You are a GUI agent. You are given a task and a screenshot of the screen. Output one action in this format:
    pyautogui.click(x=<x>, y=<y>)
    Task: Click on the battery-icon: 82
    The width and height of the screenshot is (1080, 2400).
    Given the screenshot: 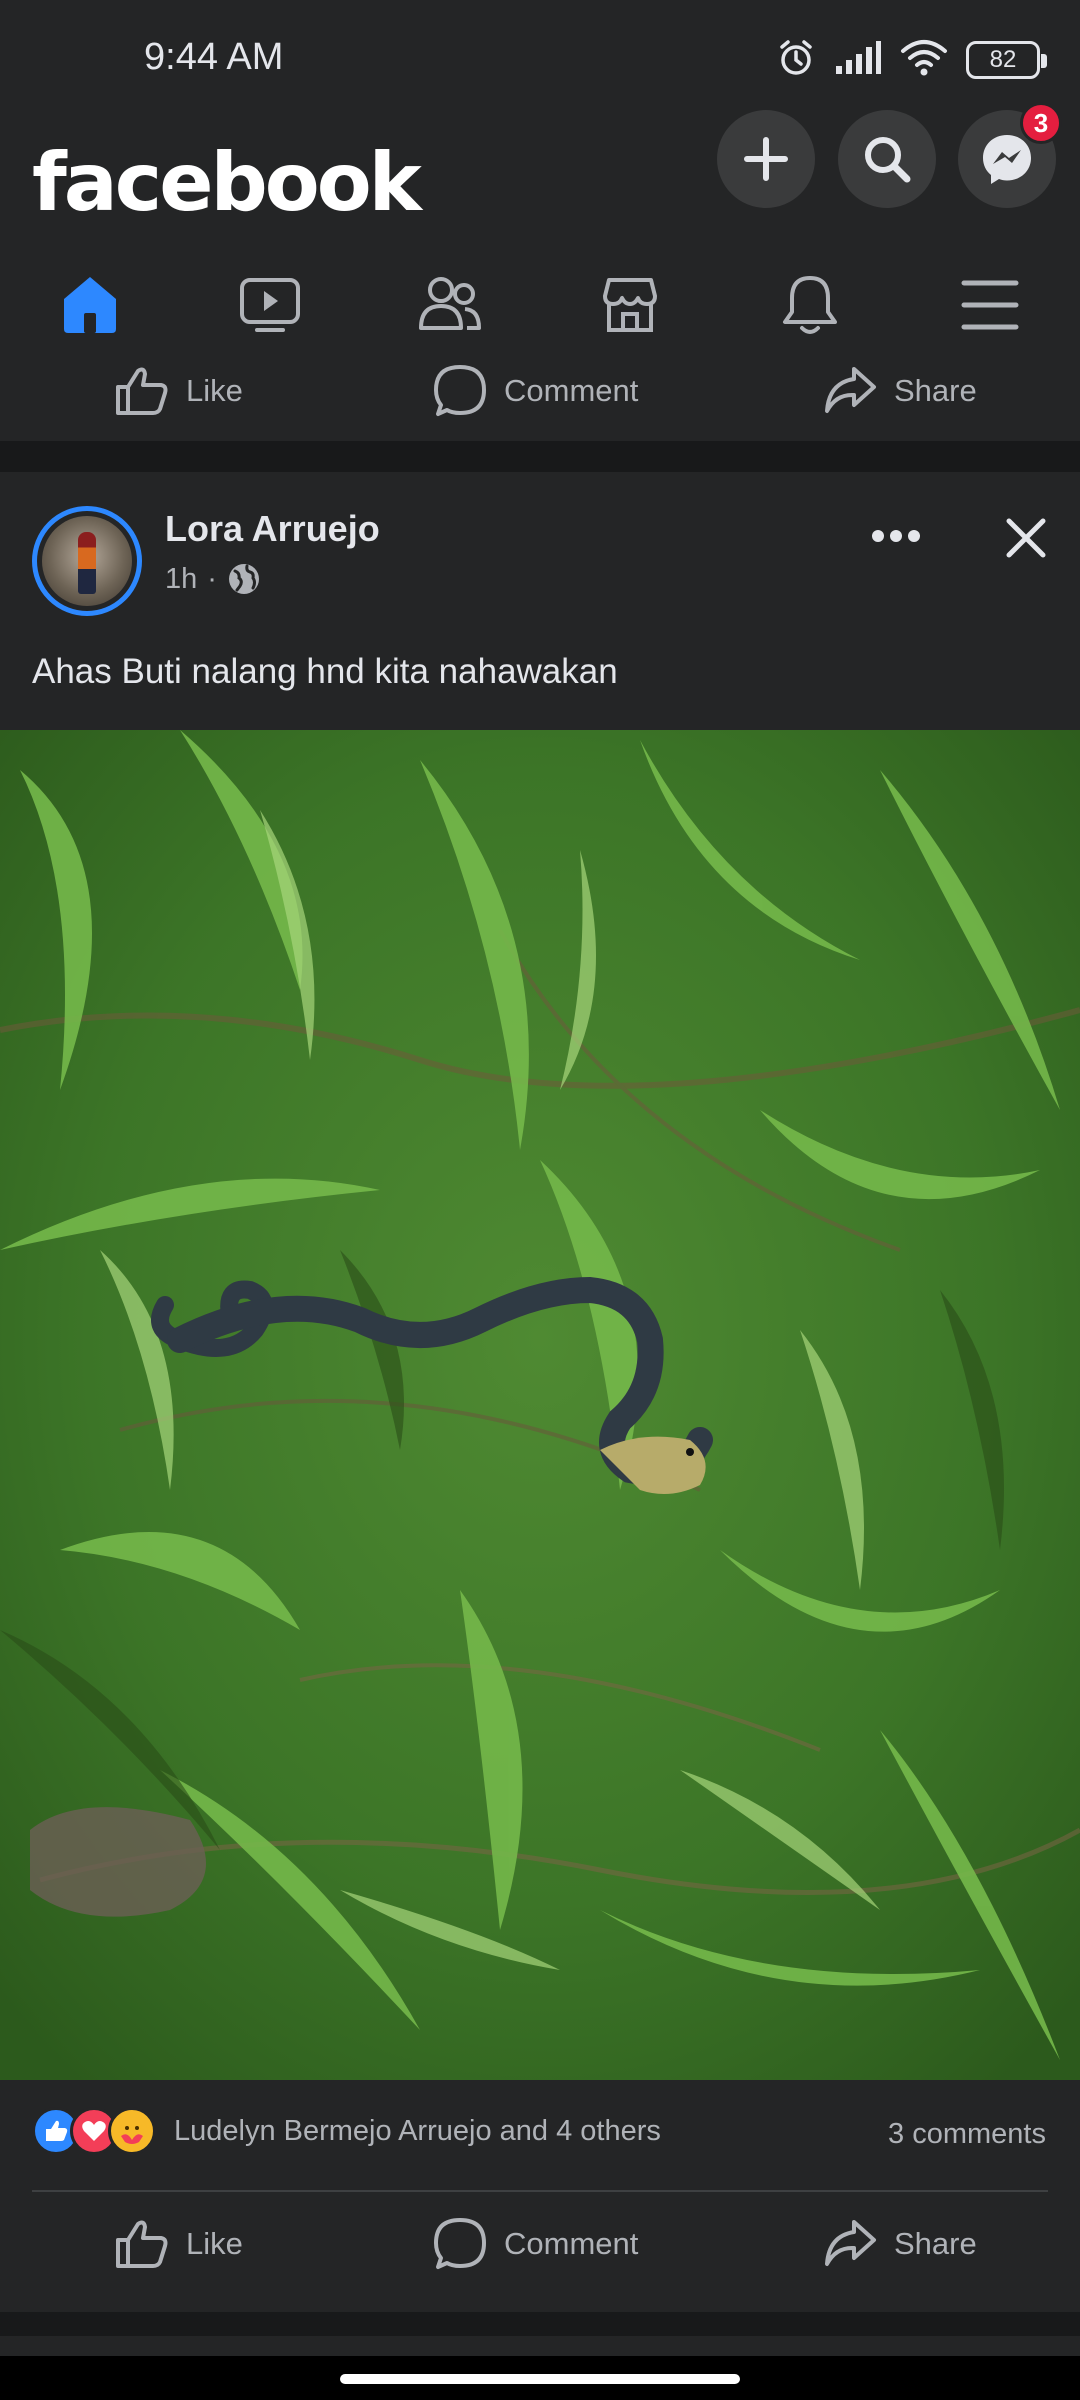 What is the action you would take?
    pyautogui.click(x=1006, y=60)
    